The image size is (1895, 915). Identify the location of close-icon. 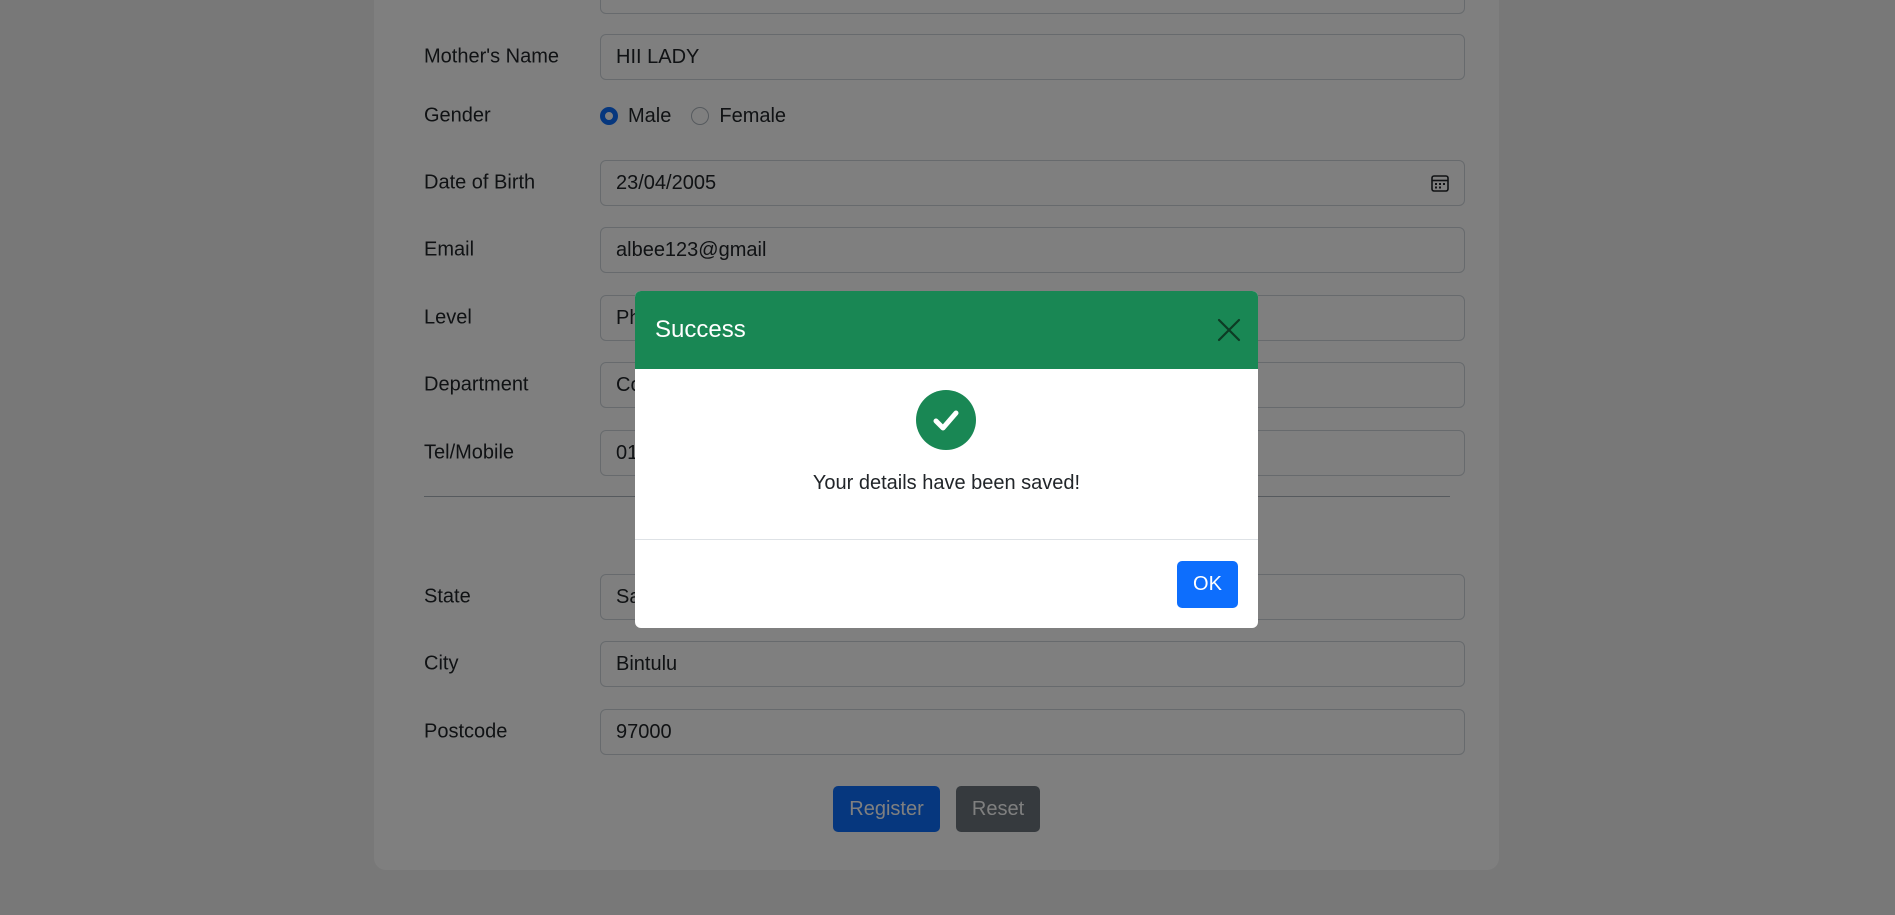
(1229, 330).